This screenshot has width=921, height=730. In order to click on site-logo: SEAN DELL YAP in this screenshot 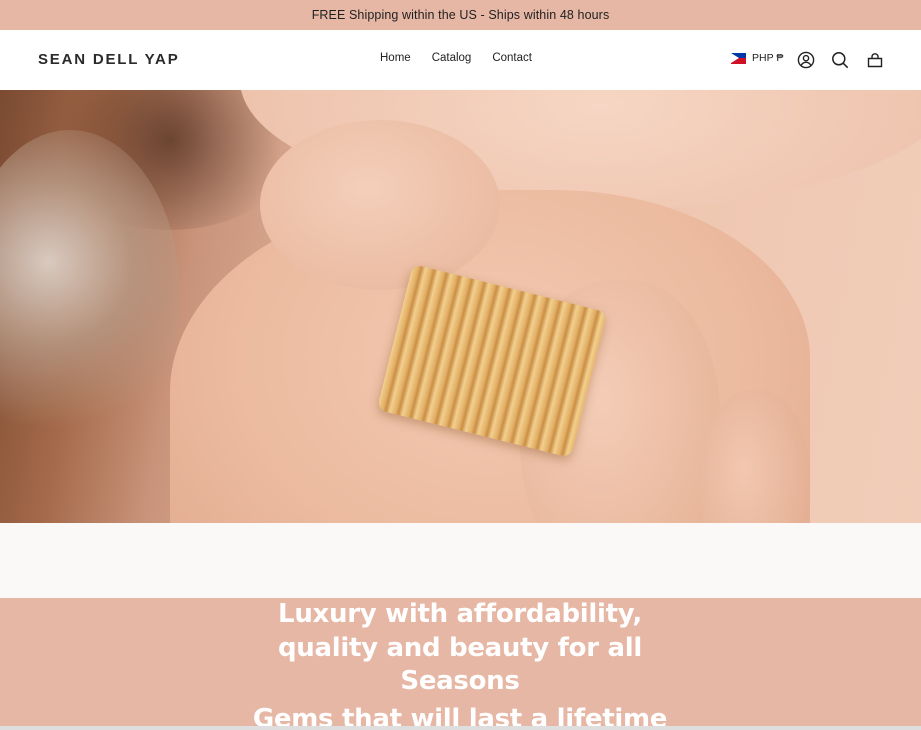, I will do `click(109, 59)`.